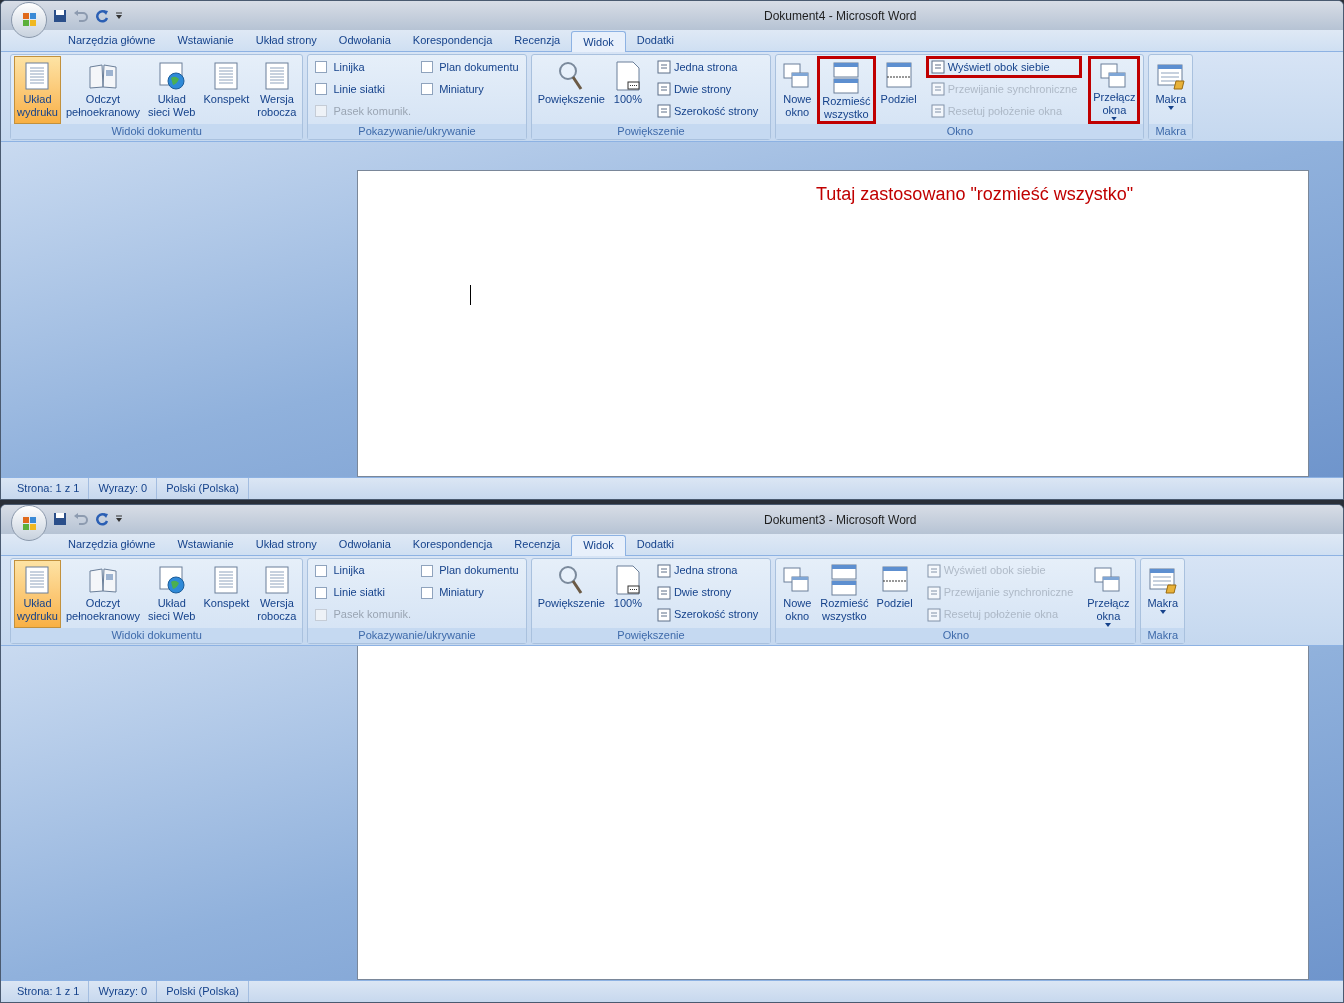 The width and height of the screenshot is (1344, 1003). Describe the element at coordinates (157, 131) in the screenshot. I see `group-label: Widoki dokumentu` at that location.